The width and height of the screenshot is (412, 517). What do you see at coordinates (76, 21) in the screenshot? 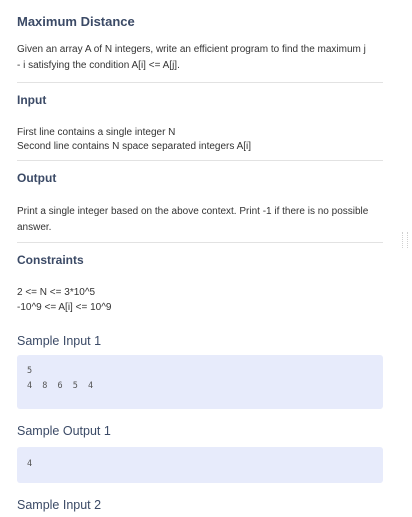
I see `problem-title: Maximum Distance` at bounding box center [76, 21].